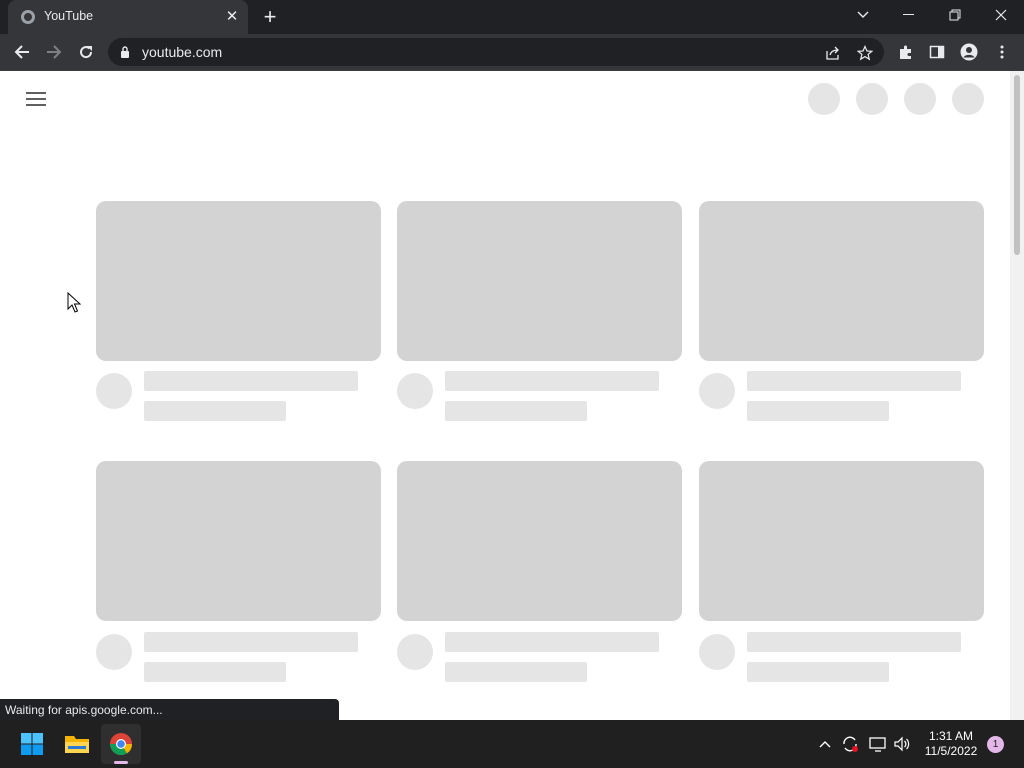 The height and width of the screenshot is (768, 1024). I want to click on profile-button, so click(969, 52).